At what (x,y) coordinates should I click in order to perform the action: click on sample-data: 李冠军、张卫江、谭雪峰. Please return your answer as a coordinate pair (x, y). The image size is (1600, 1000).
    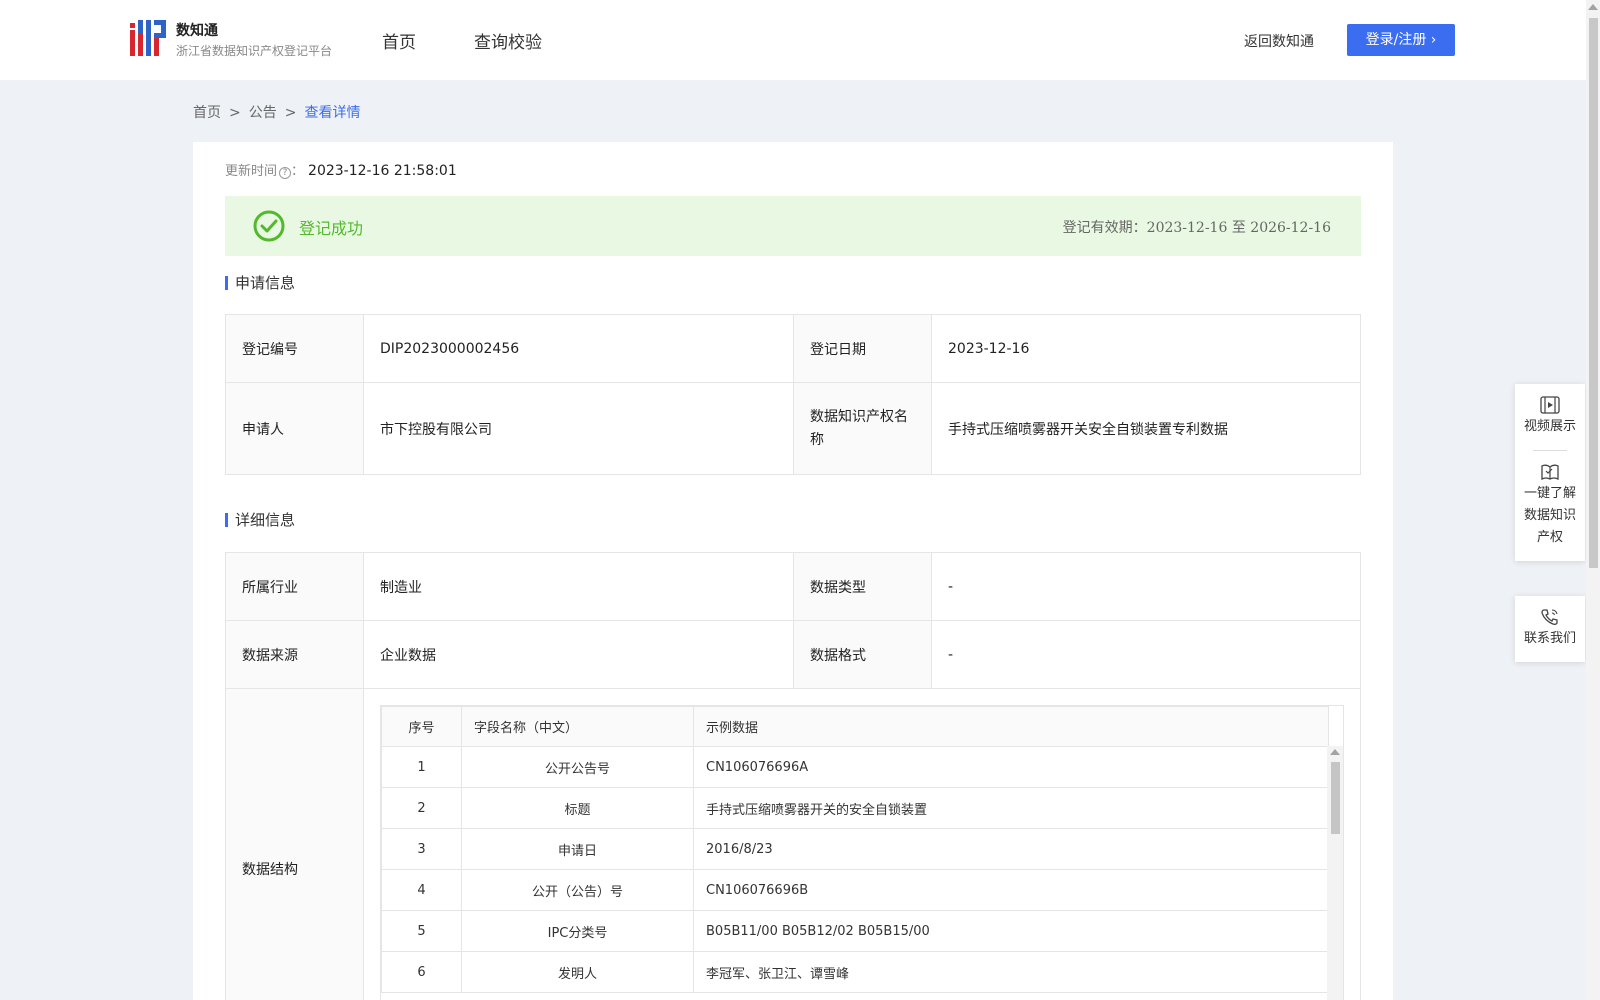
    Looking at the image, I should click on (1011, 972).